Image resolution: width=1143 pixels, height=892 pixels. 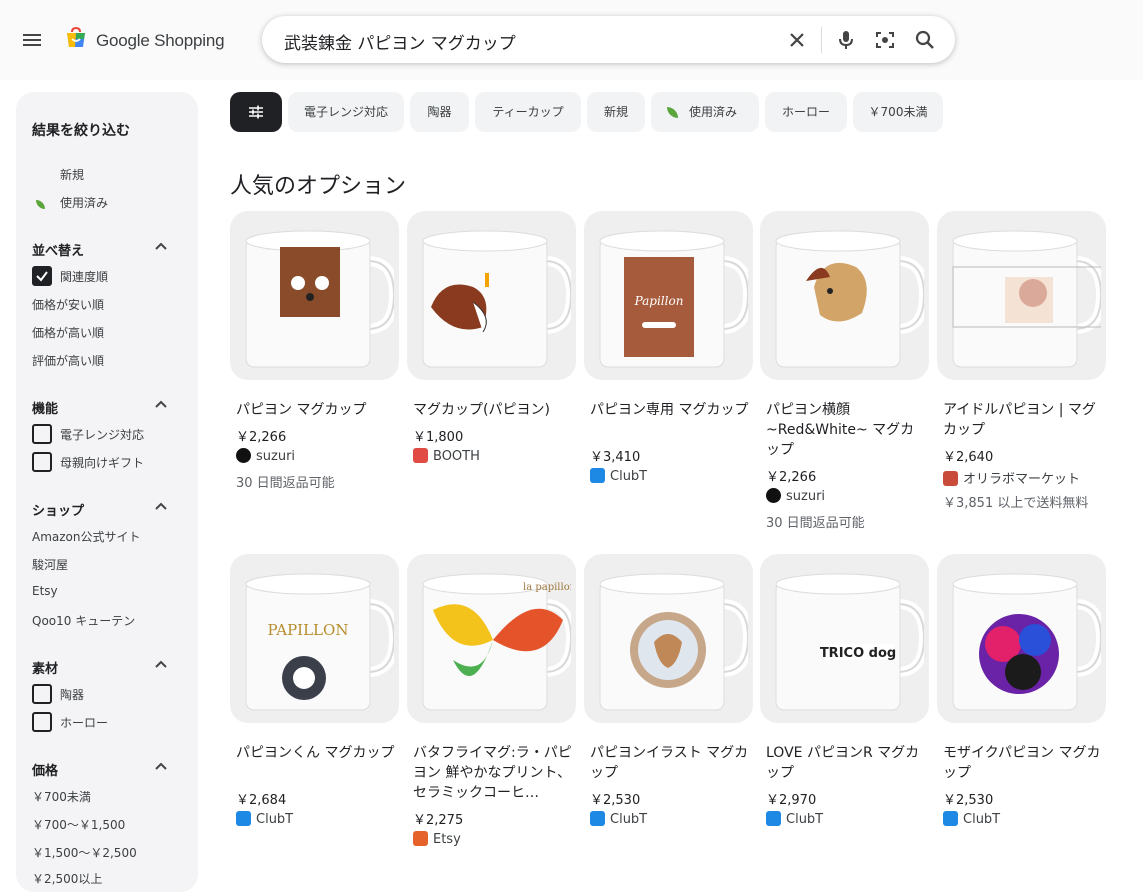 I want to click on sort-price-low: 価格が安い順, so click(x=68, y=304).